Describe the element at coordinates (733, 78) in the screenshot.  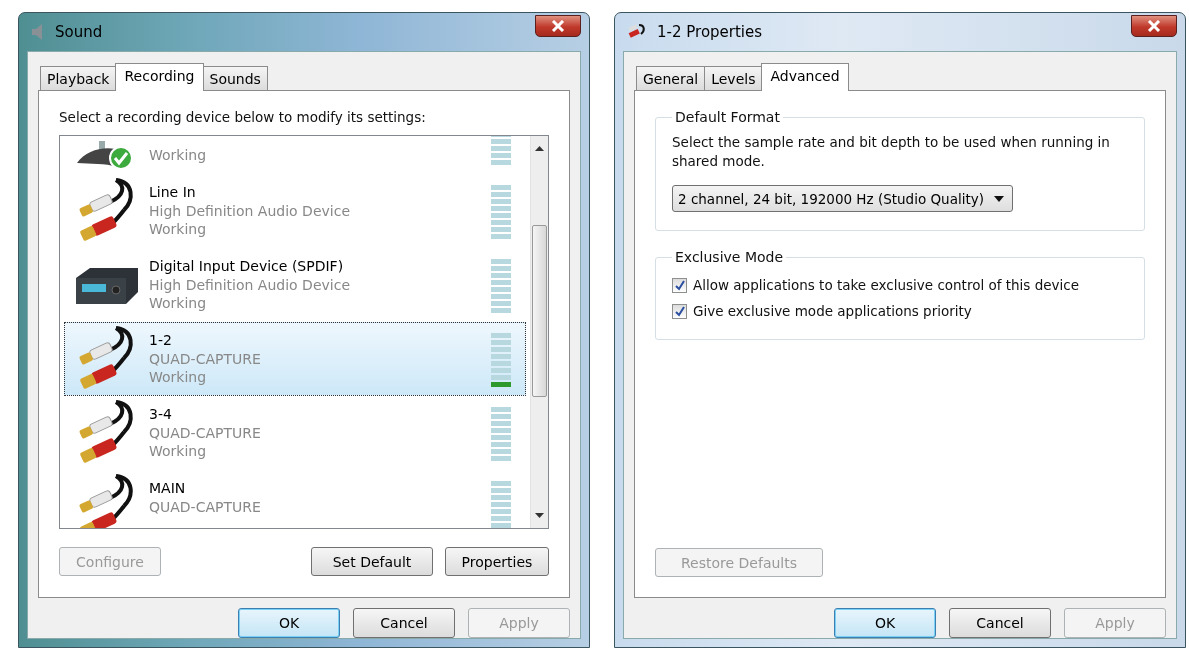
I see `tab: Levels` at that location.